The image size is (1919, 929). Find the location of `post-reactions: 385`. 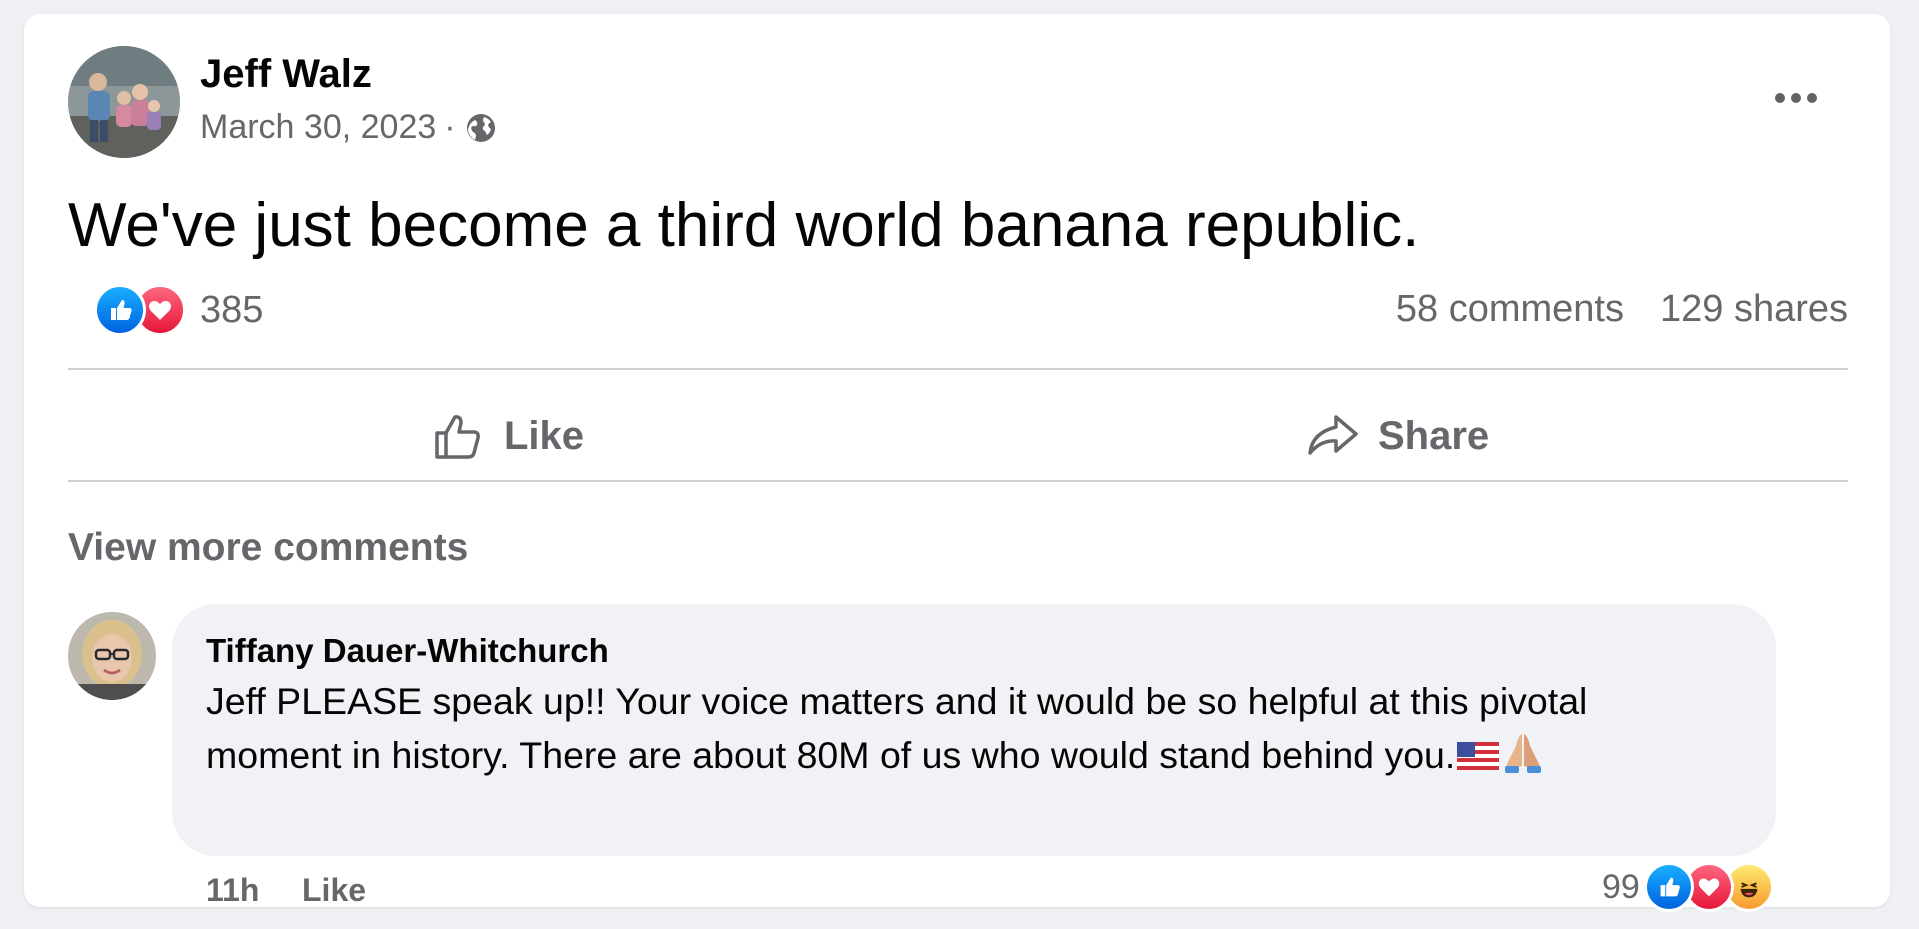

post-reactions: 385 is located at coordinates (178, 310).